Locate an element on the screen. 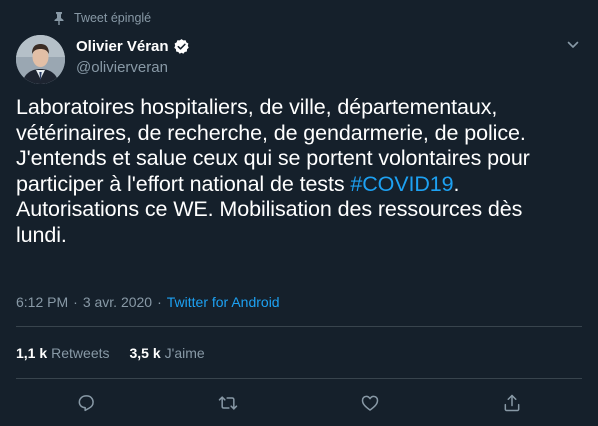 The height and width of the screenshot is (426, 598). retweets-count: 1,1 k is located at coordinates (32, 353).